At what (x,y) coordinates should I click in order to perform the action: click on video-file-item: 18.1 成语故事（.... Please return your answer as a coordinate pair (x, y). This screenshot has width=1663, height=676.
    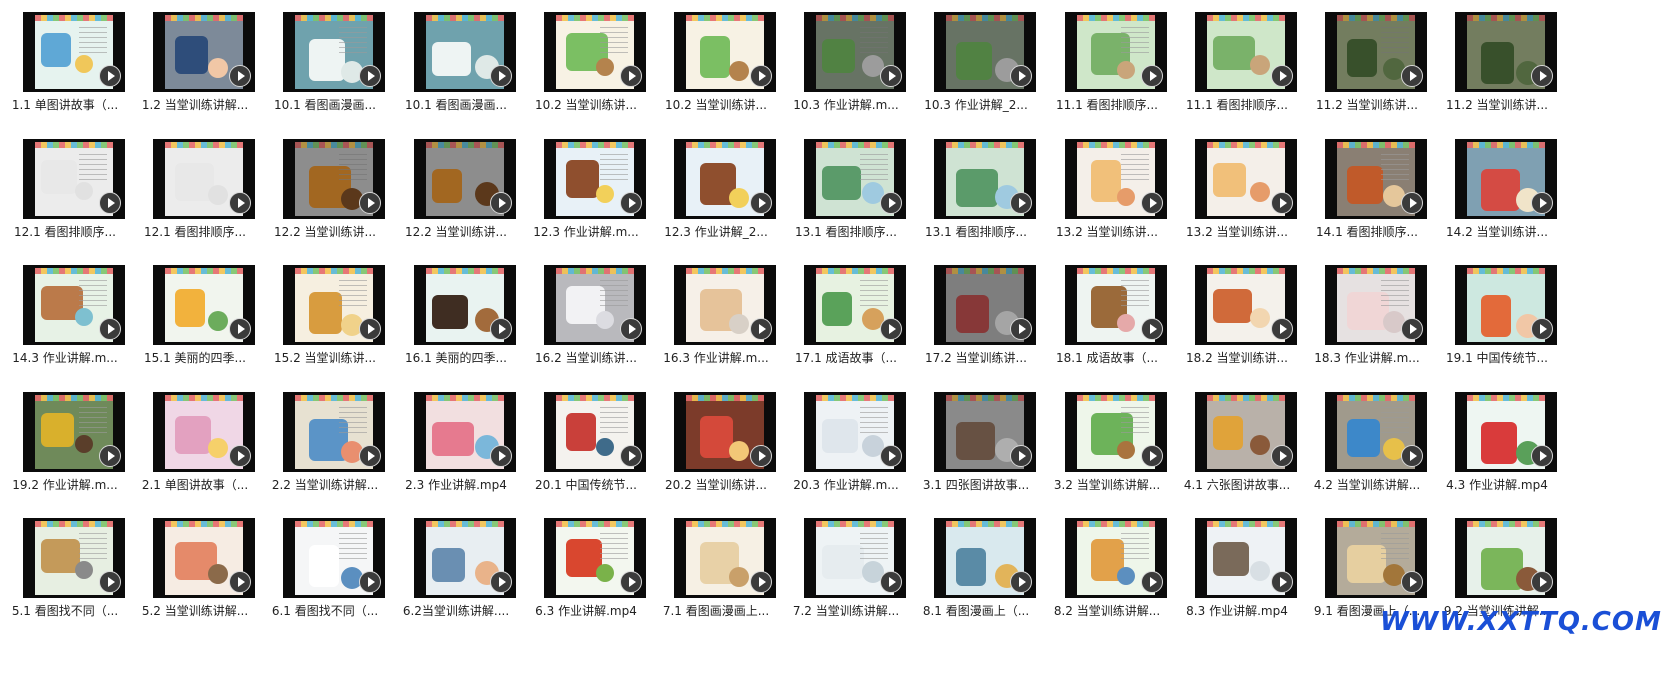
    Looking at the image, I should click on (1107, 315).